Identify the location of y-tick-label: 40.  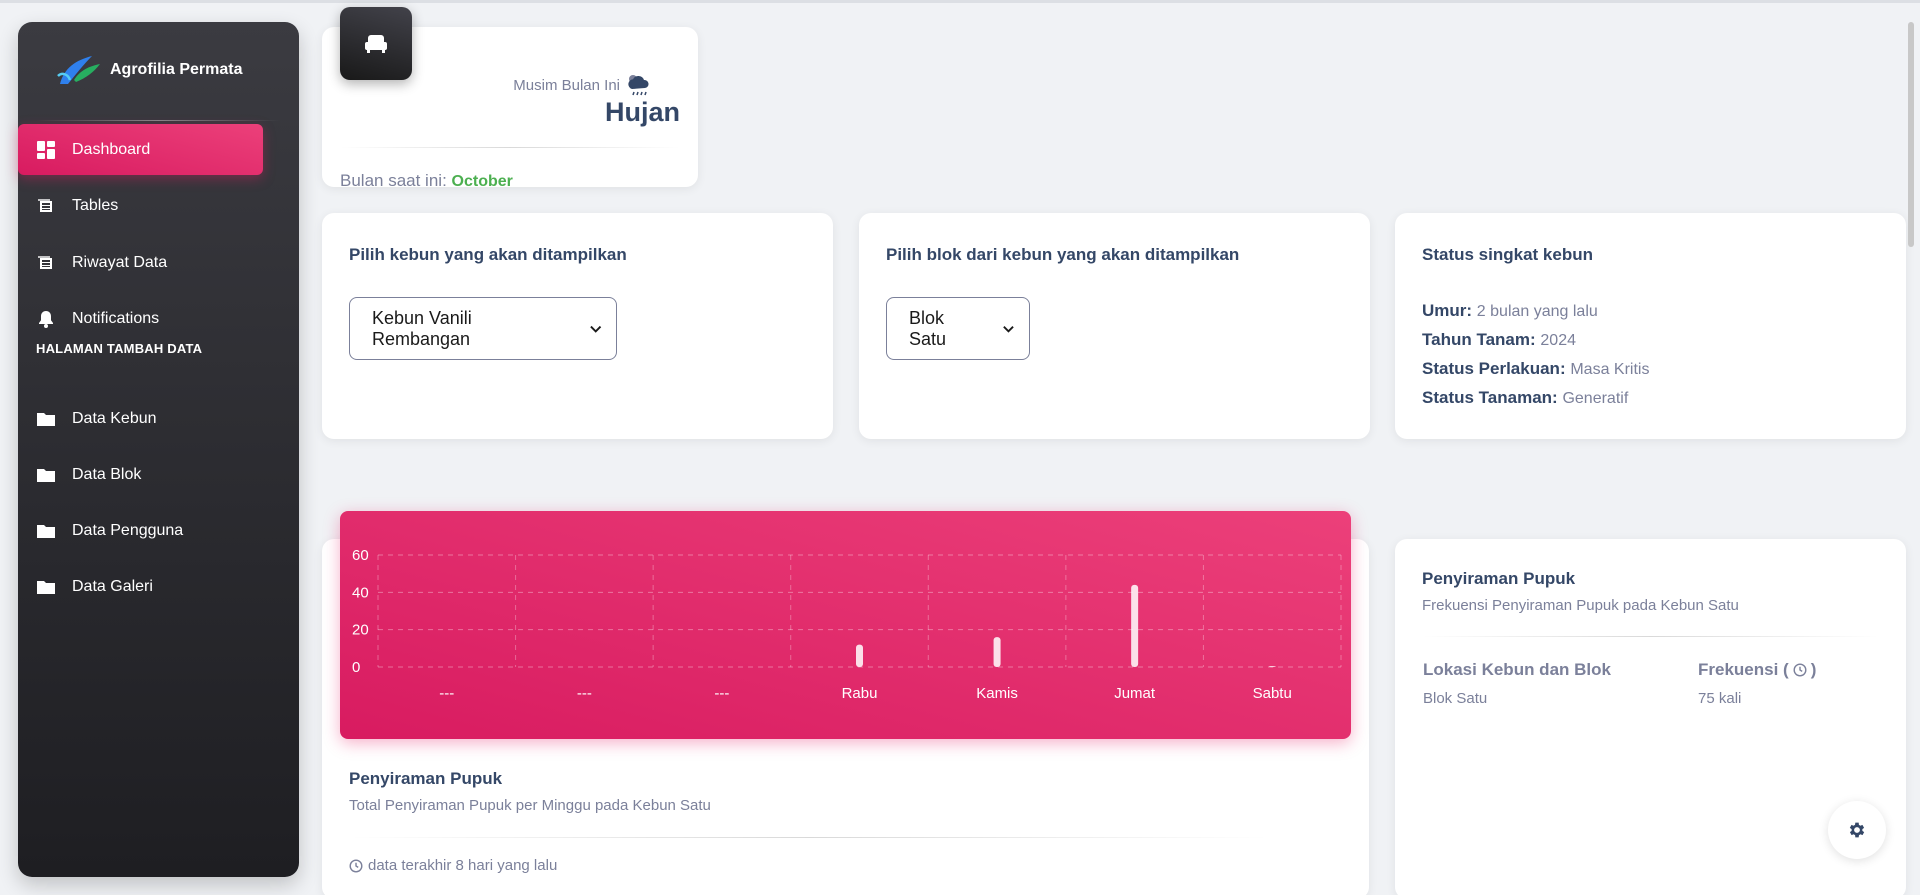
(360, 592).